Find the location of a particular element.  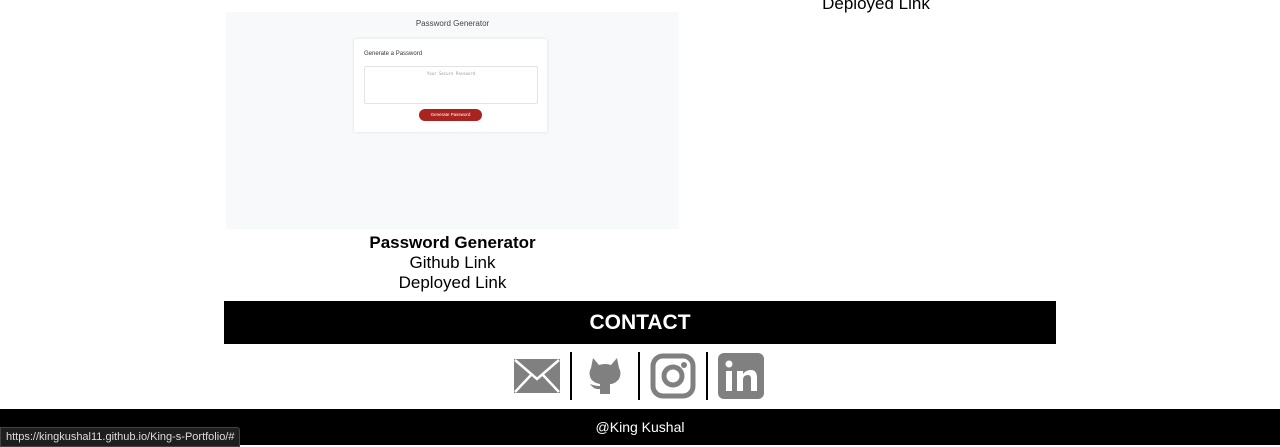

deployed-link: Deployed Link is located at coordinates (452, 283).